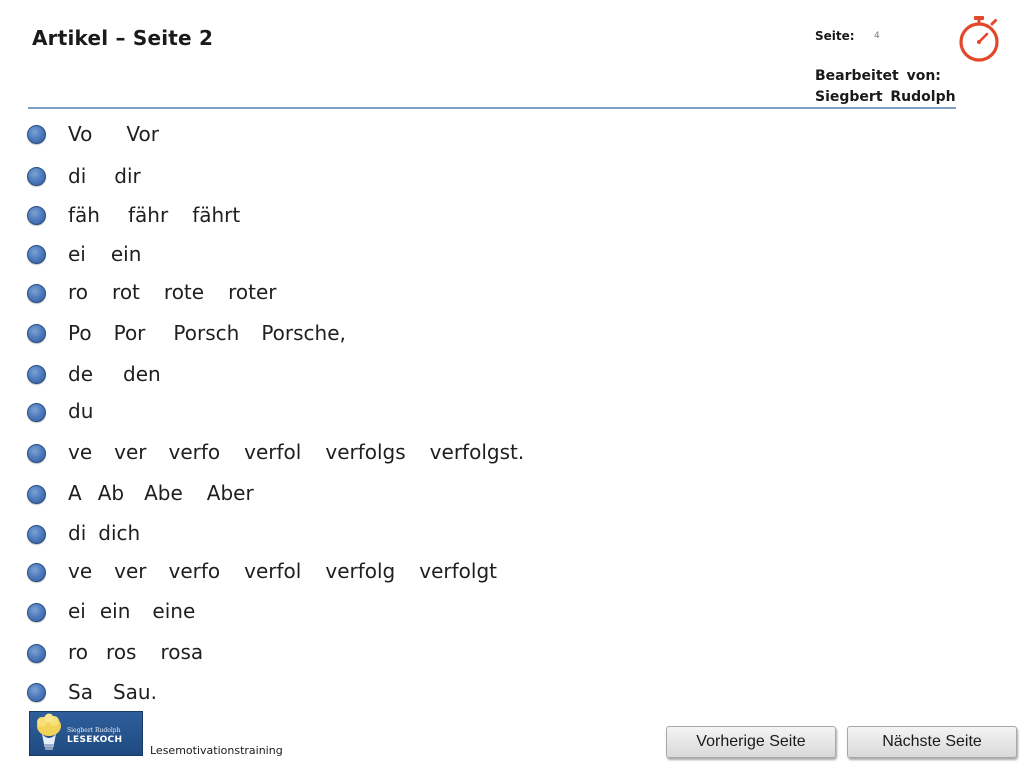  Describe the element at coordinates (142, 374) in the screenshot. I see `syllable-word: den` at that location.